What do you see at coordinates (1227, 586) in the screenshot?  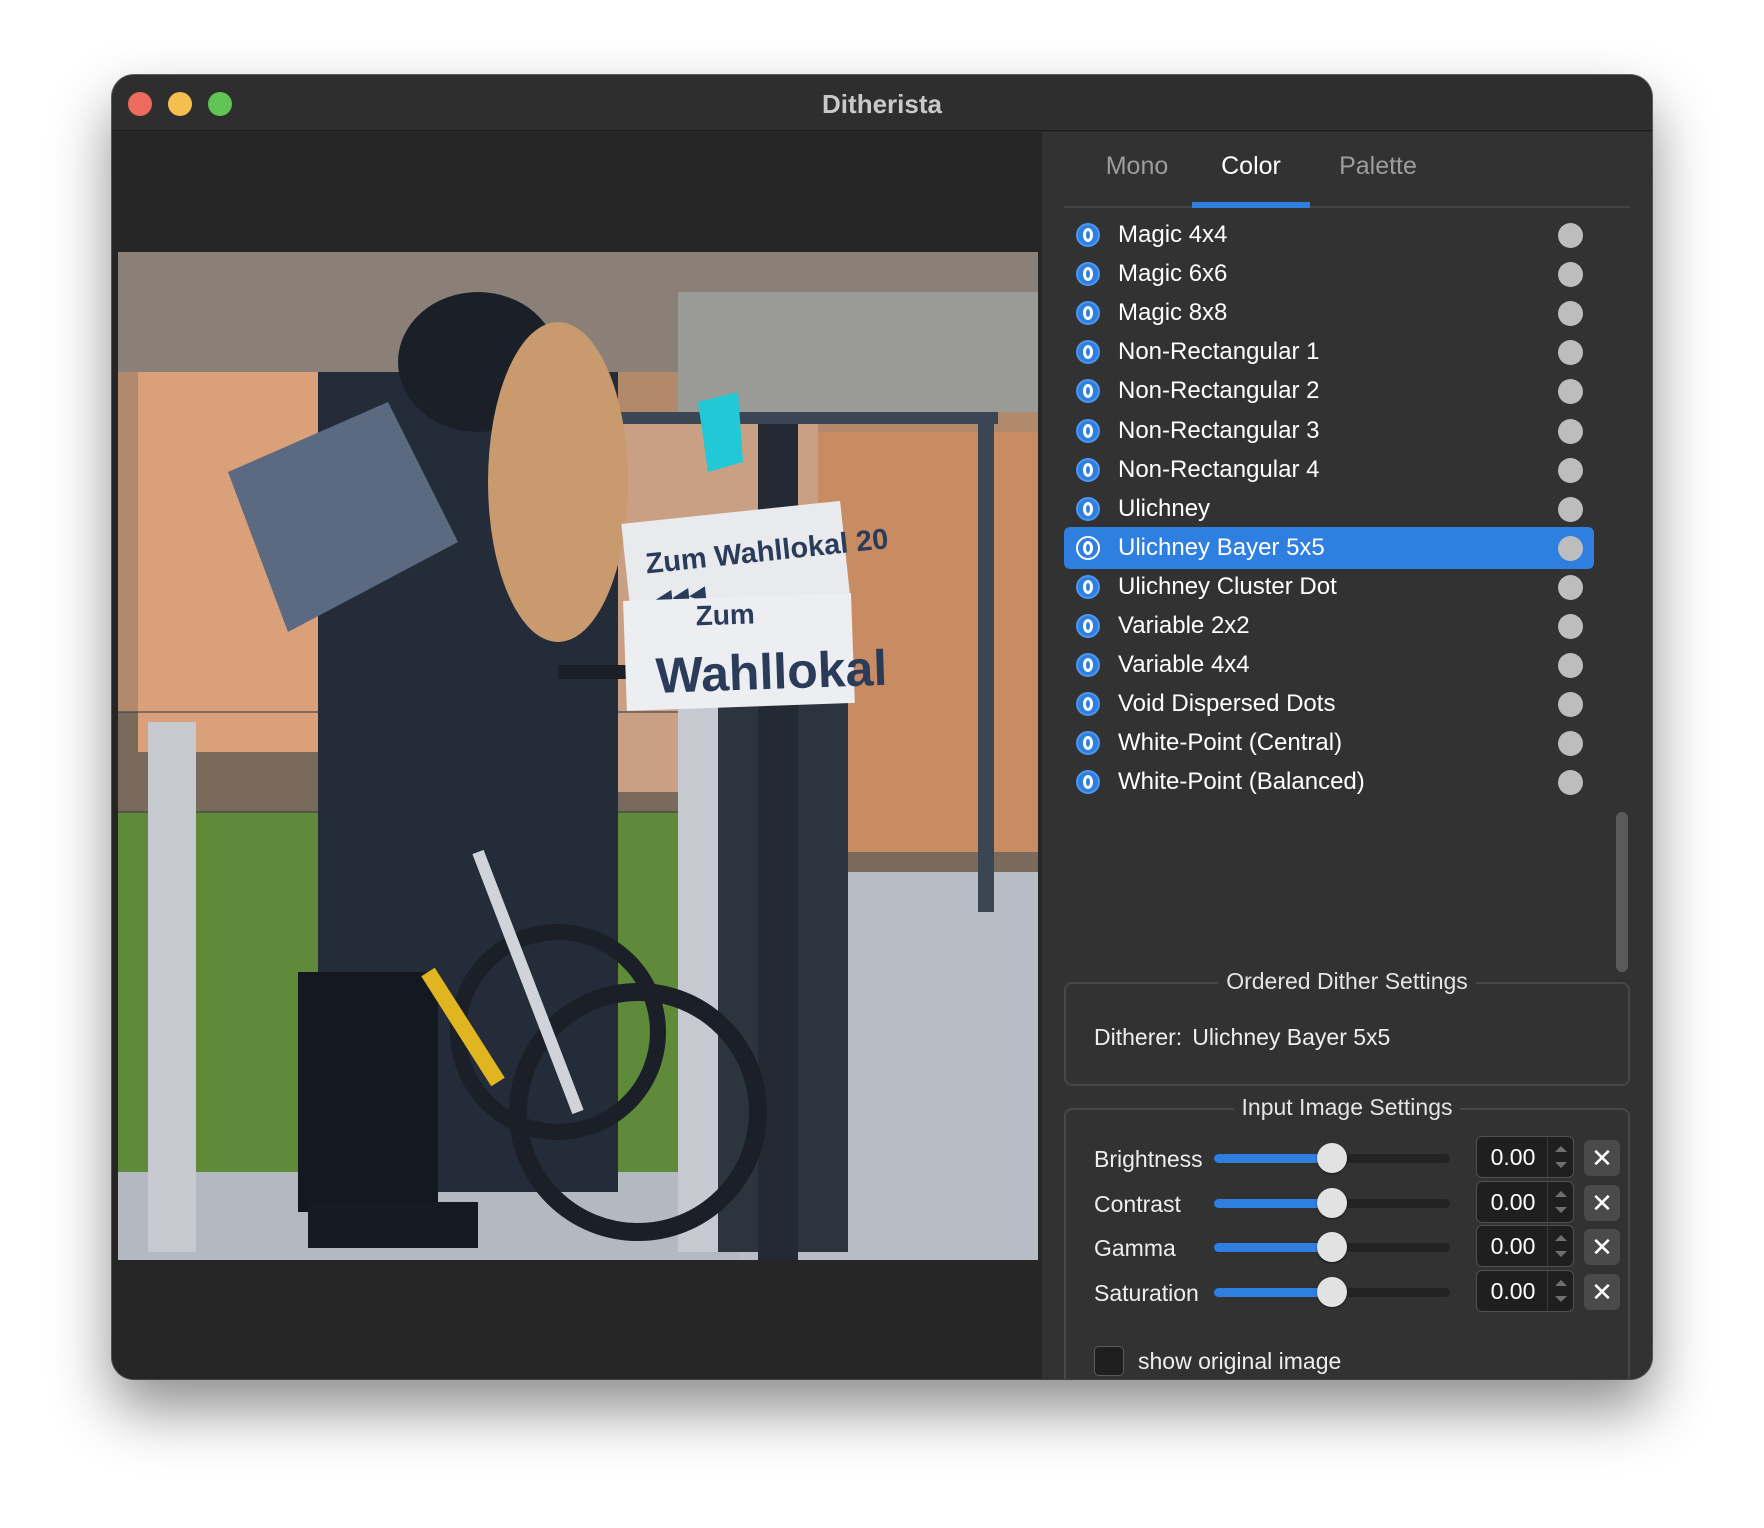 I see `ditherer-item-label: Ulichney Cluster Dot` at bounding box center [1227, 586].